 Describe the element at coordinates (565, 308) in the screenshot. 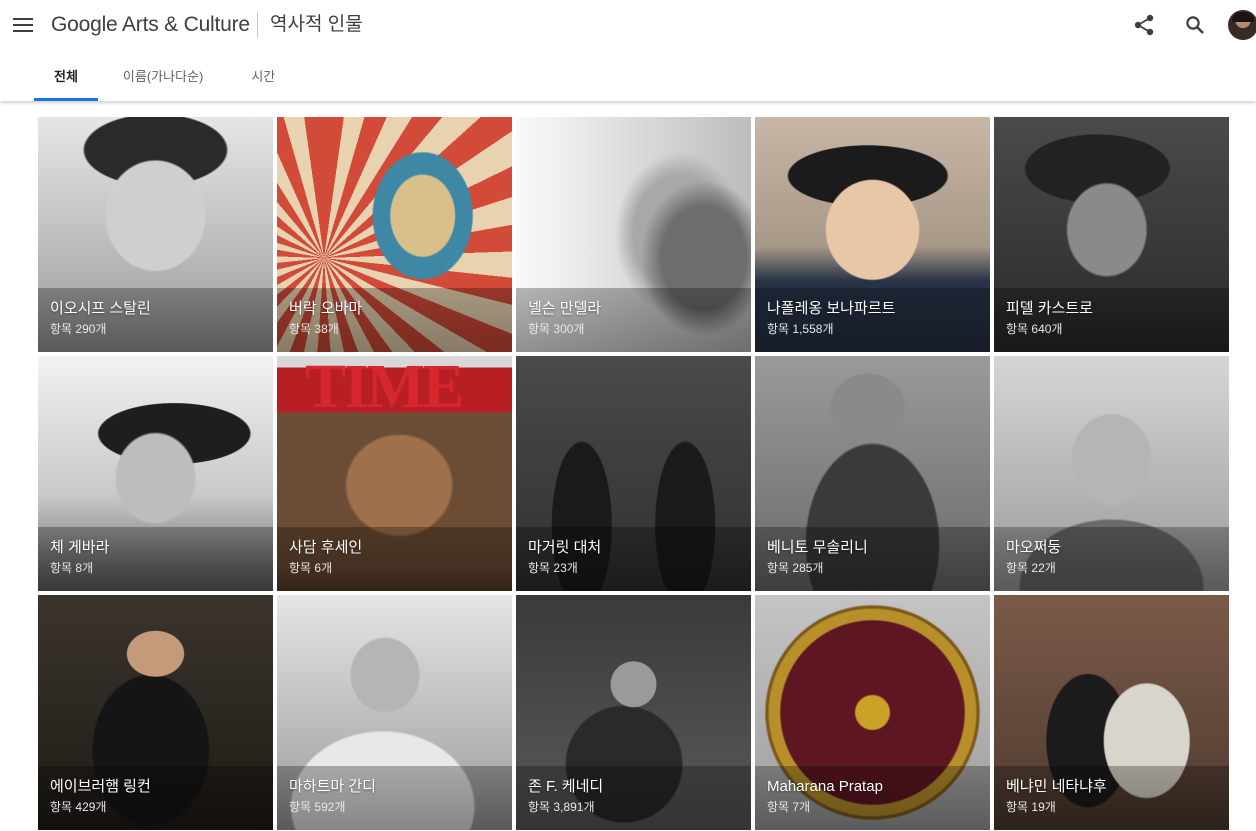

I see `figure-name: 넬슨 만델라` at that location.